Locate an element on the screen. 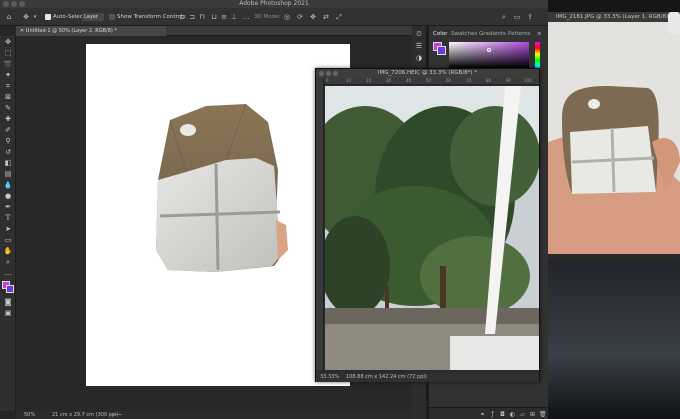  mask-icon: ◘ is located at coordinates (502, 414).